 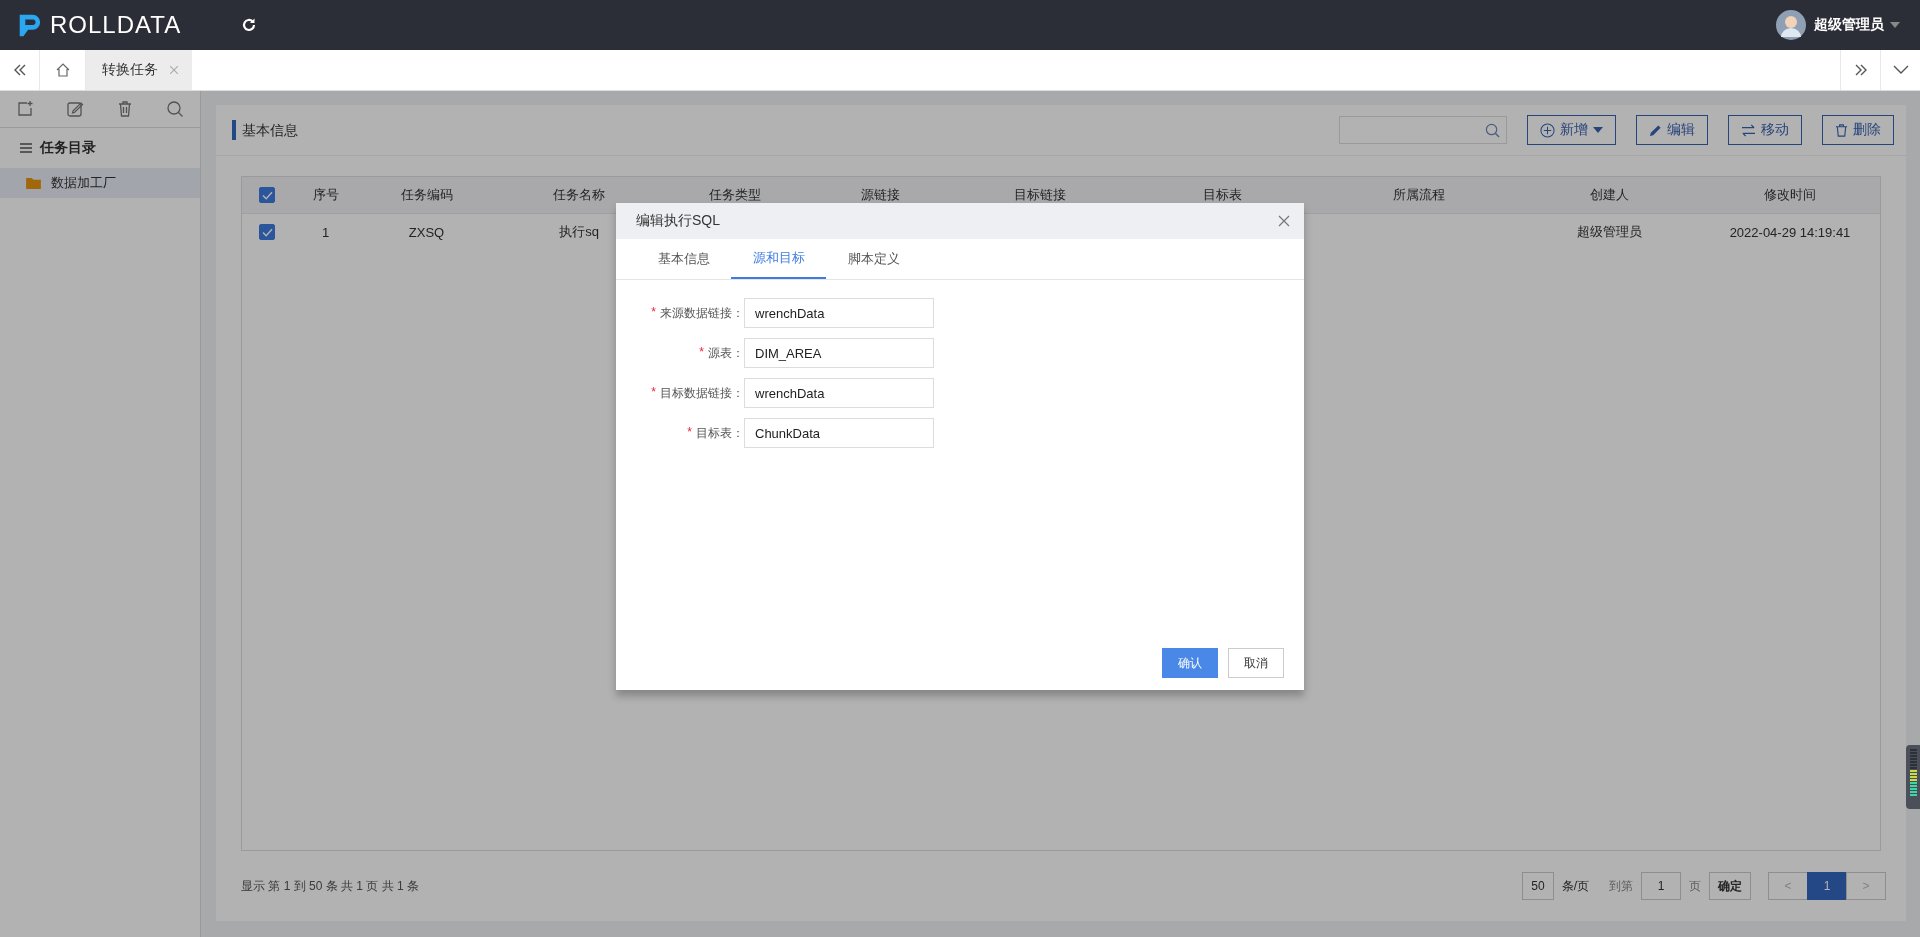 I want to click on field-label: 来源数据链接：, so click(x=702, y=313).